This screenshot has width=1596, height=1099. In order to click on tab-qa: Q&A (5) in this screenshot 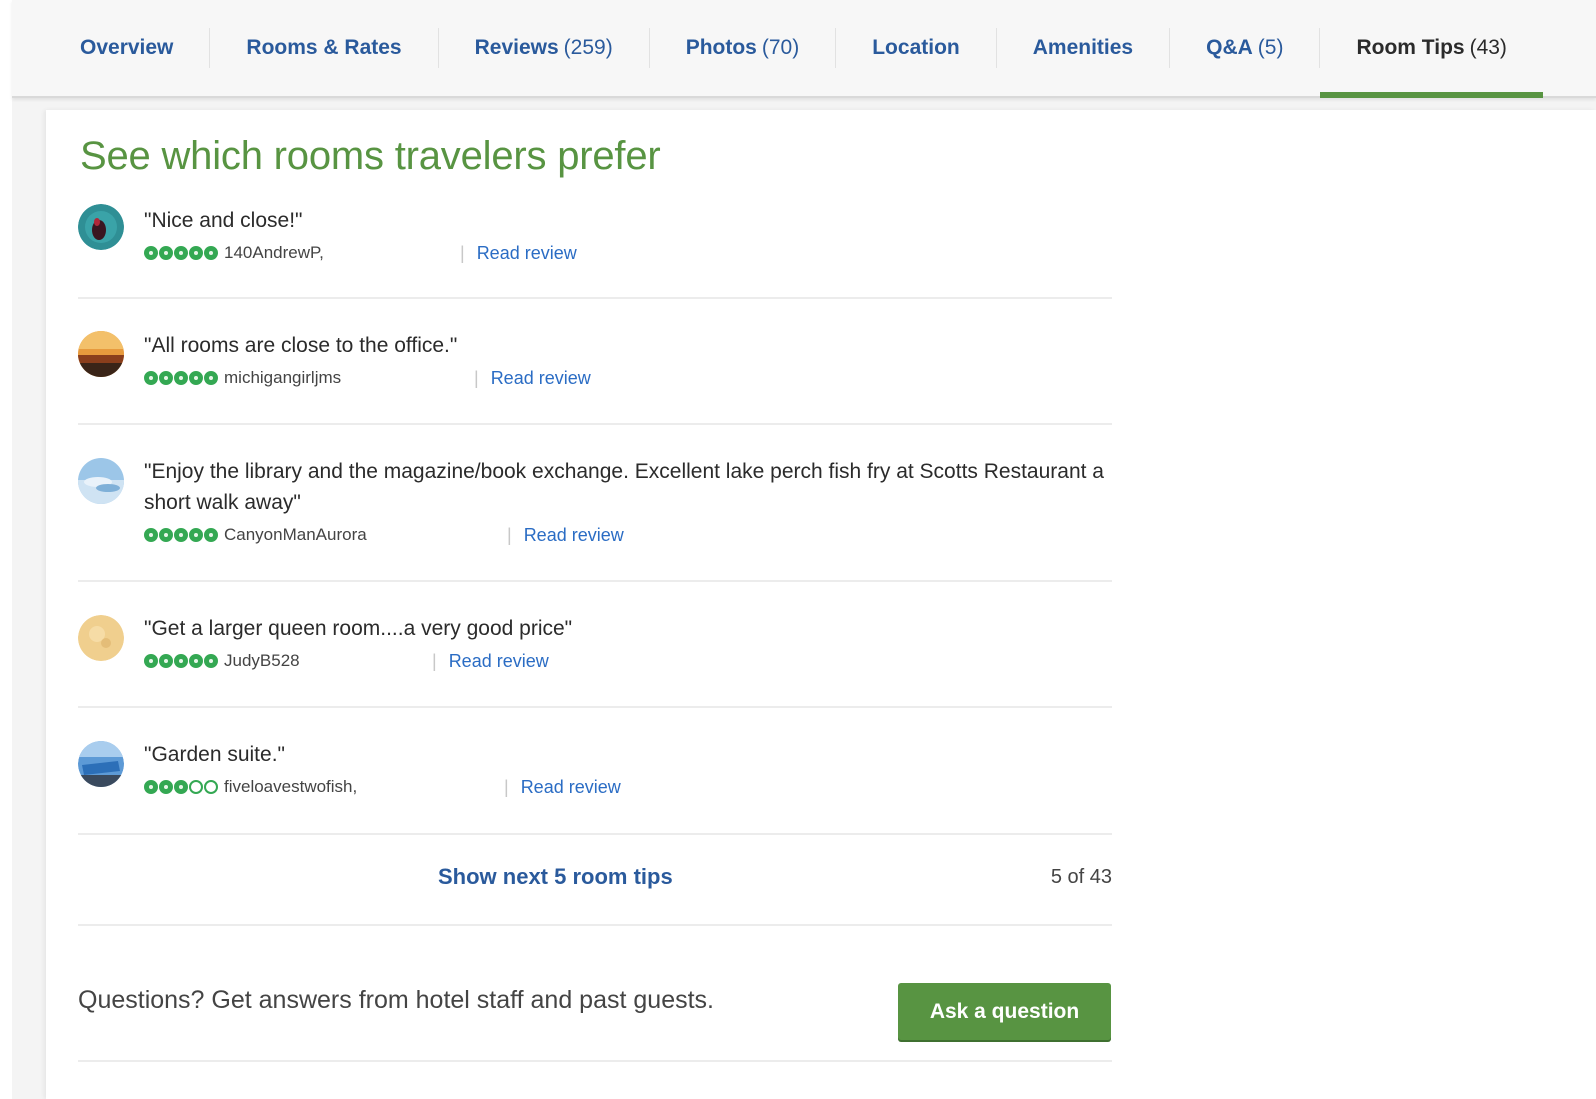, I will do `click(1244, 48)`.